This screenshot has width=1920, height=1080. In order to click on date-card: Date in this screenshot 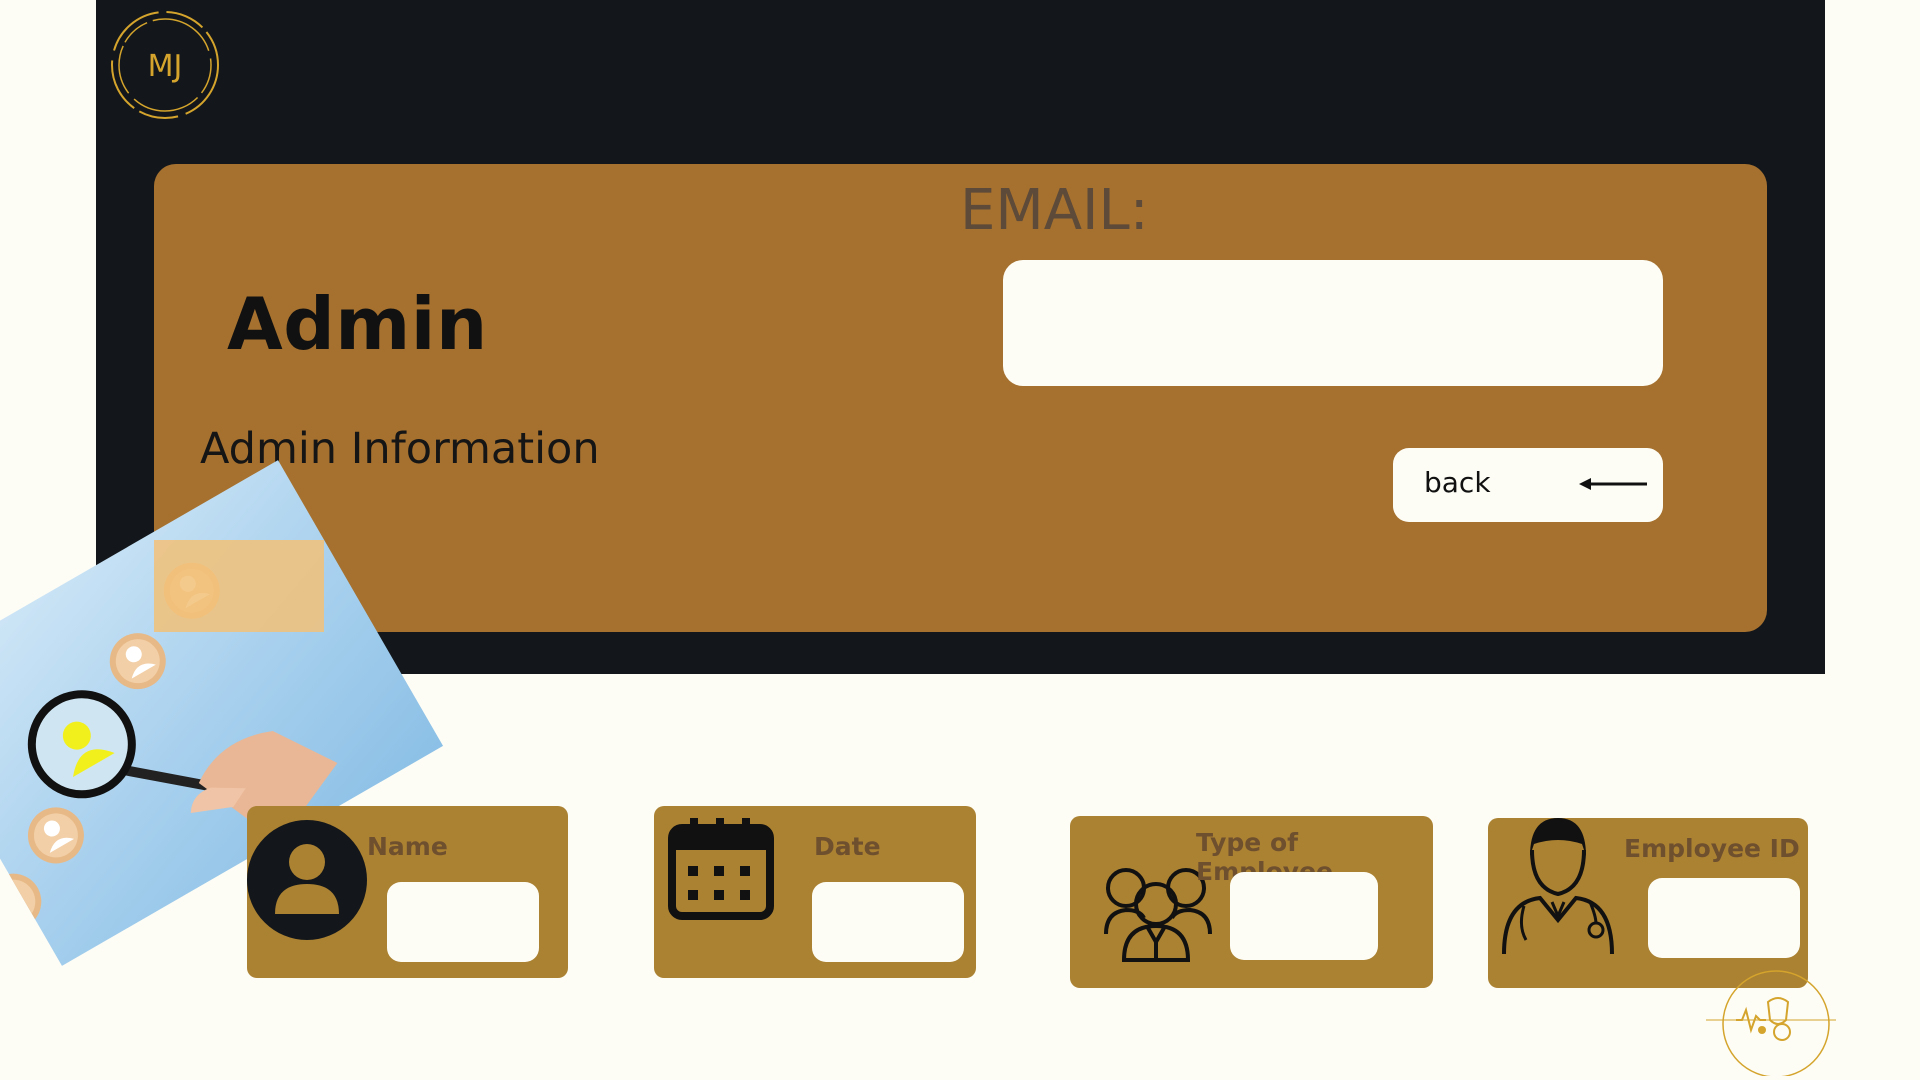, I will do `click(815, 892)`.